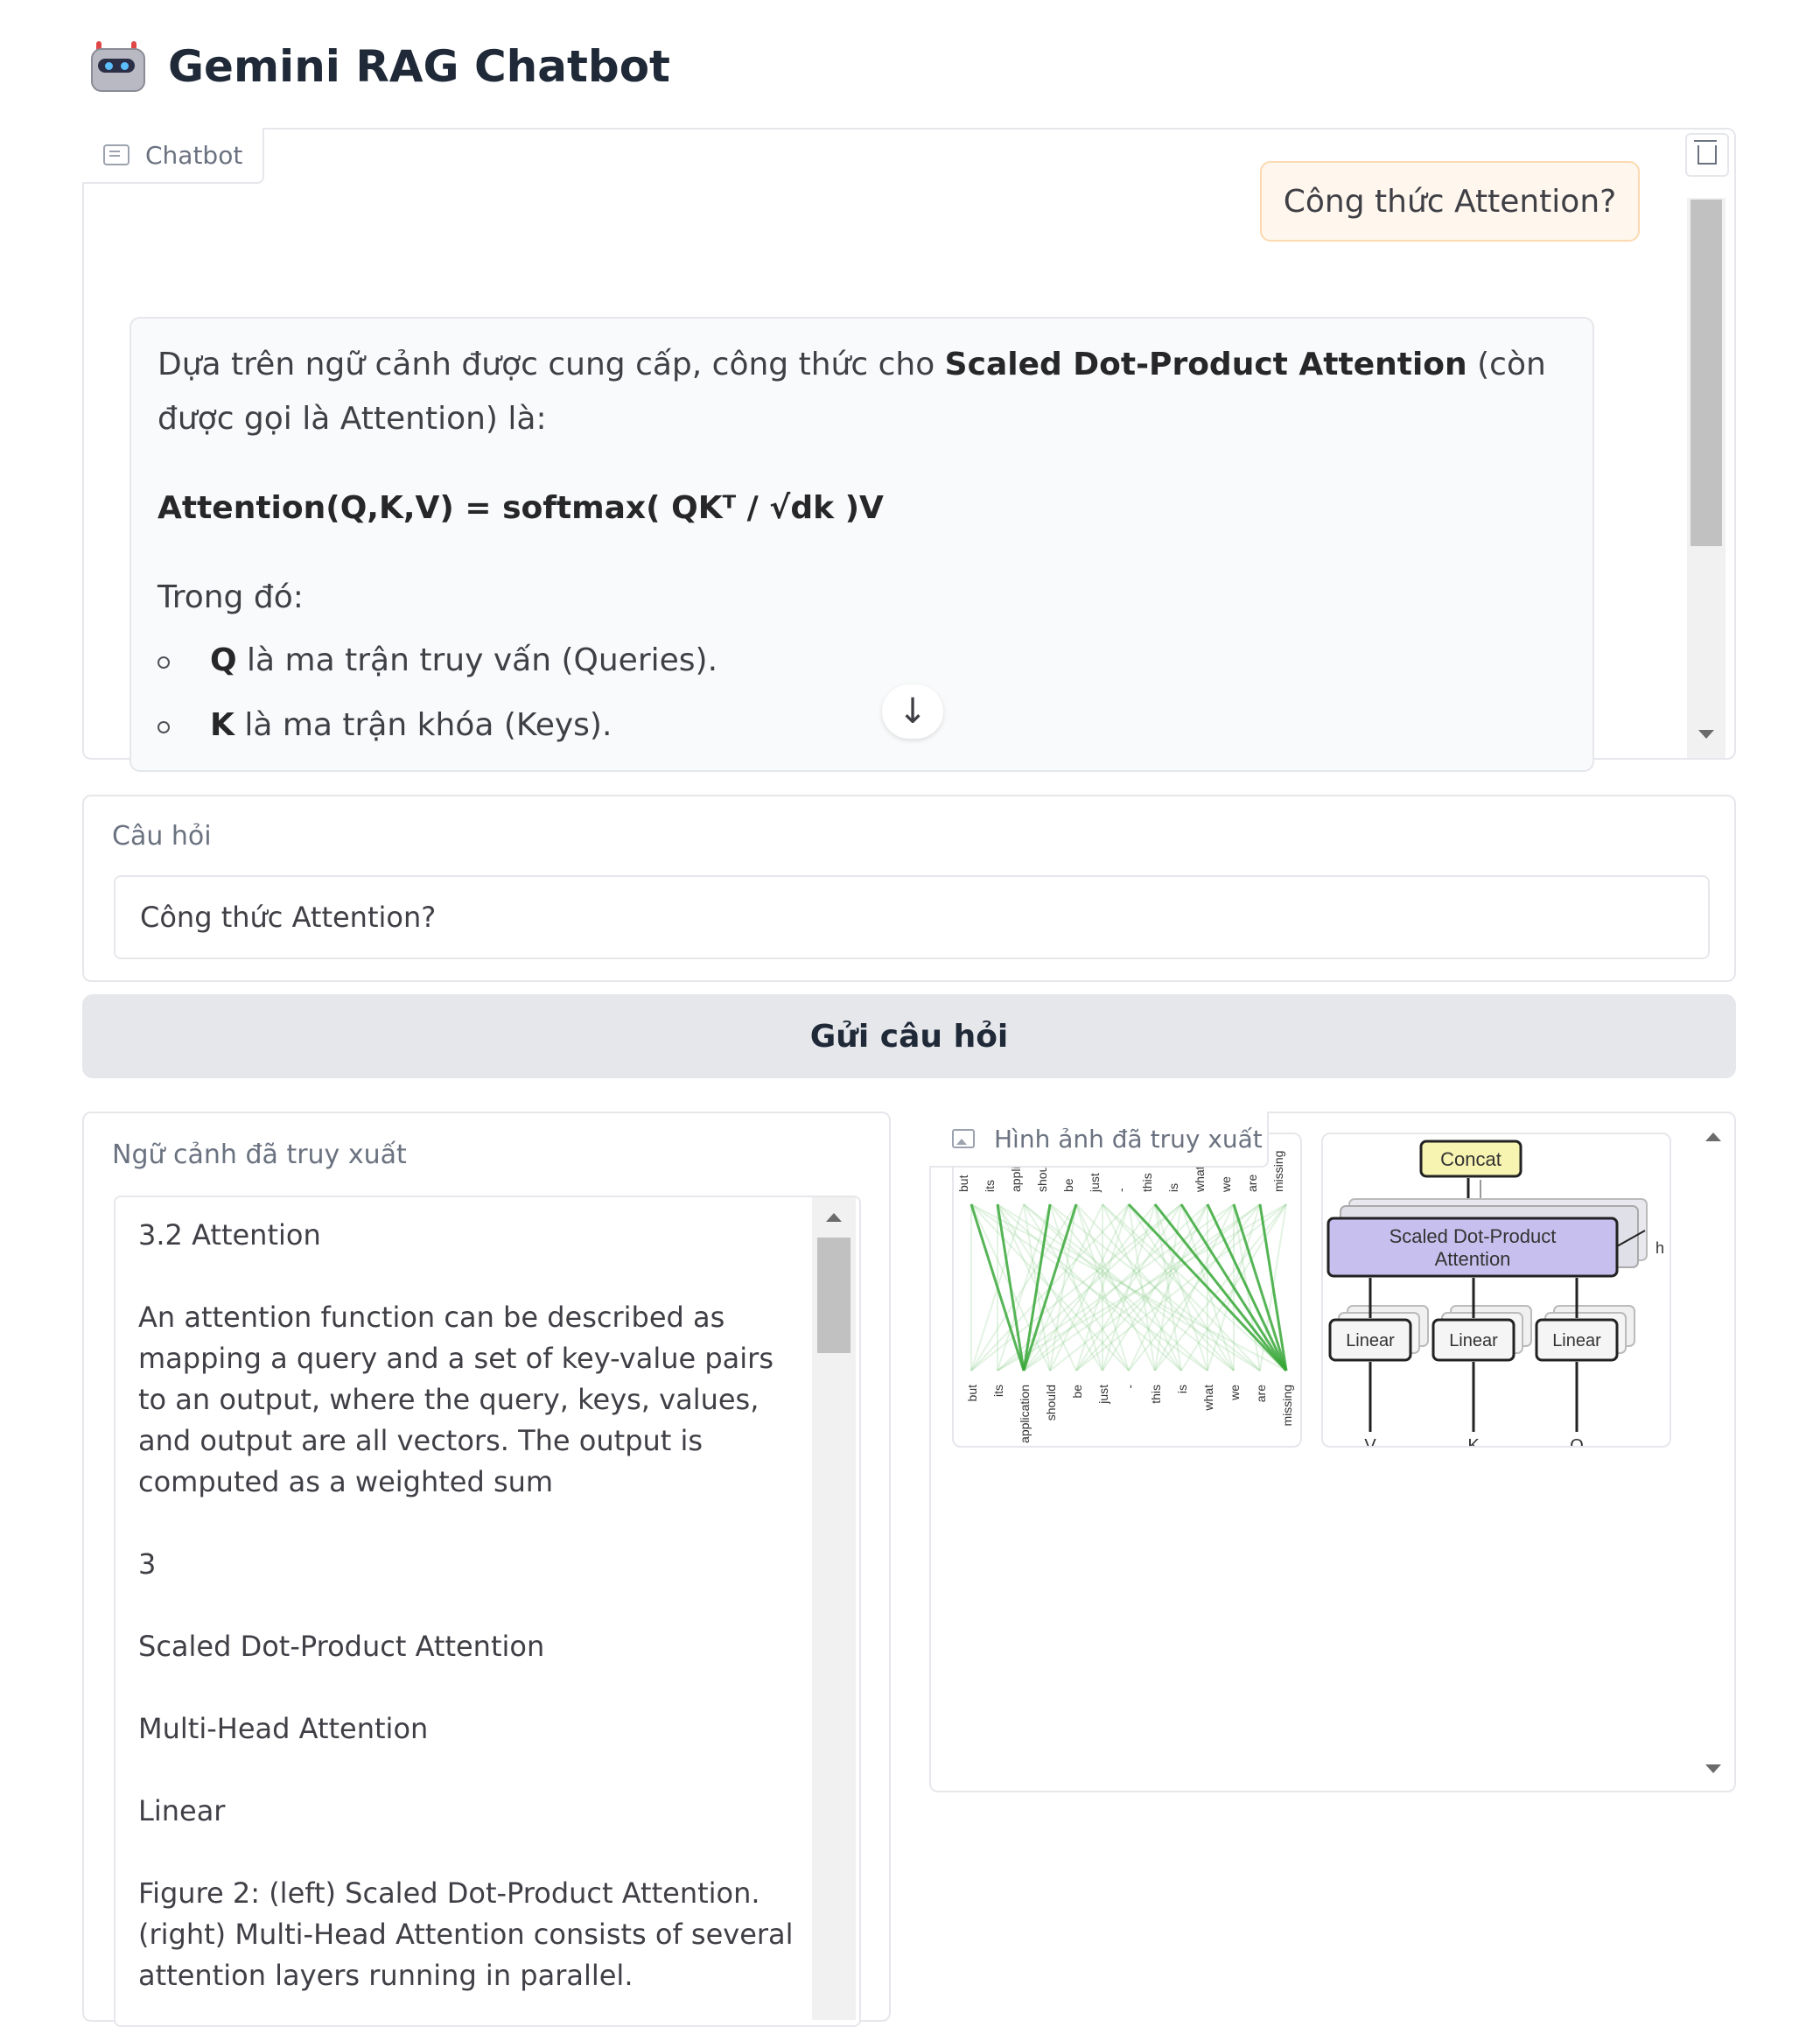  Describe the element at coordinates (862, 726) in the screenshot. I see `bot-bullet-item: K là ma trận khóa (Keys).` at that location.